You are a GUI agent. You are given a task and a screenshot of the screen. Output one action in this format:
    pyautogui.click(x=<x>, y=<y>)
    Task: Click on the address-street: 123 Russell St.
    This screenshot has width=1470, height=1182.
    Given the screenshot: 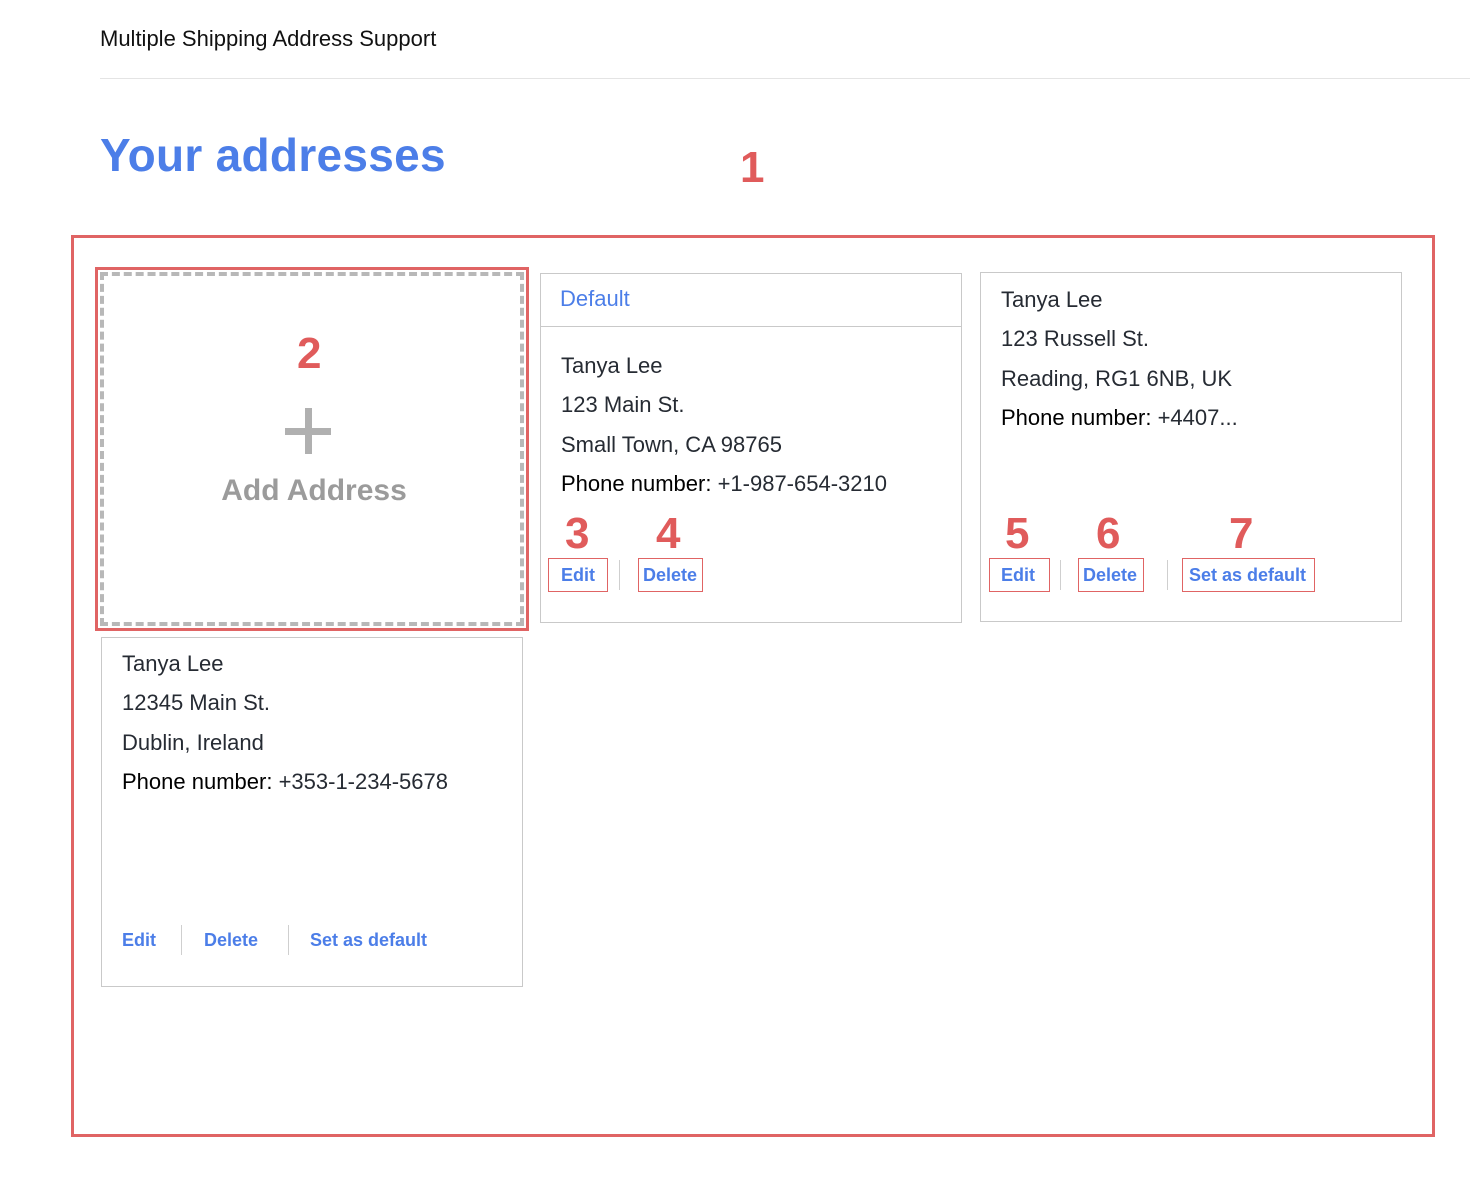 What is the action you would take?
    pyautogui.click(x=1075, y=338)
    